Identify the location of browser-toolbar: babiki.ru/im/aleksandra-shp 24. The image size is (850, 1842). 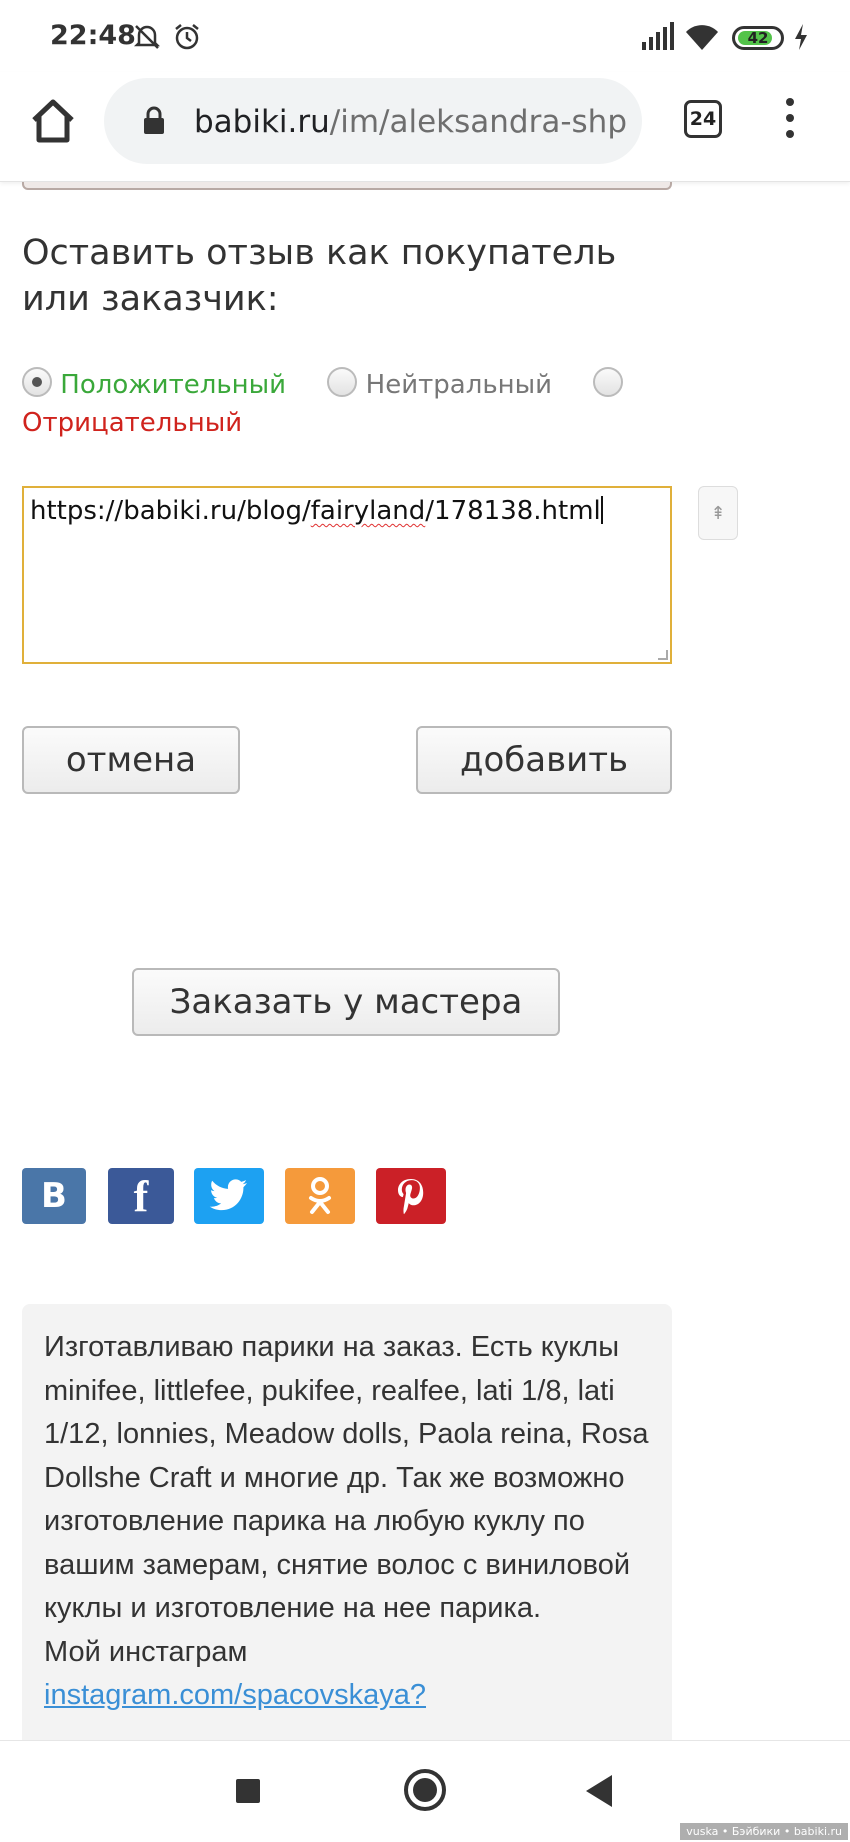
(425, 127).